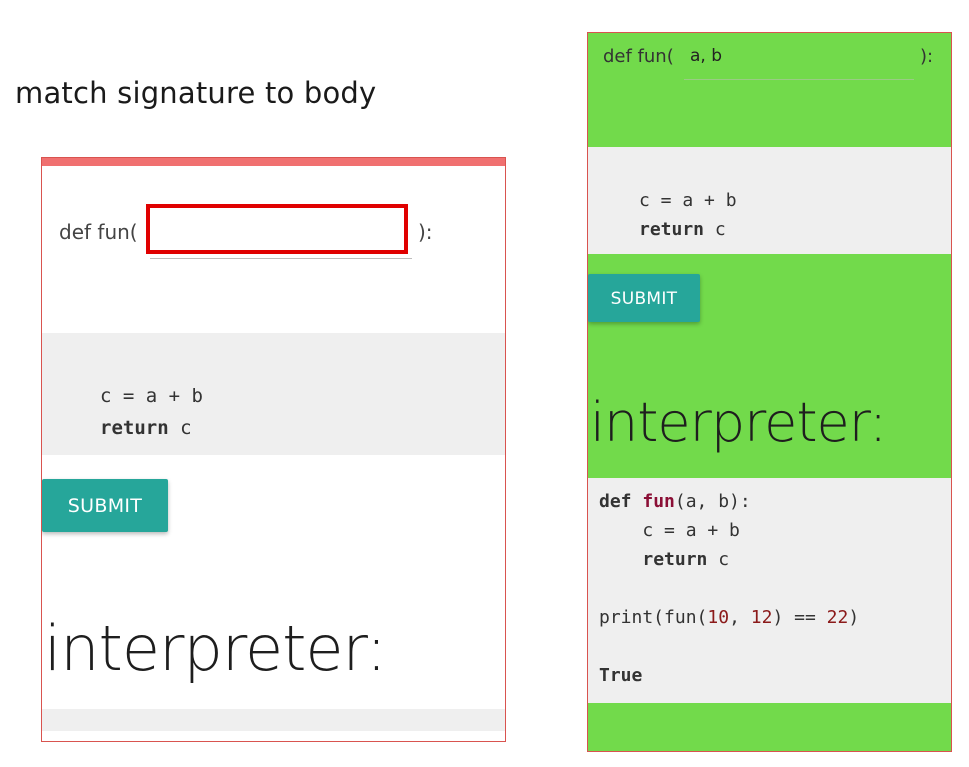 This screenshot has height=767, width=969. What do you see at coordinates (691, 530) in the screenshot?
I see `output-assign-line: c = a + b` at bounding box center [691, 530].